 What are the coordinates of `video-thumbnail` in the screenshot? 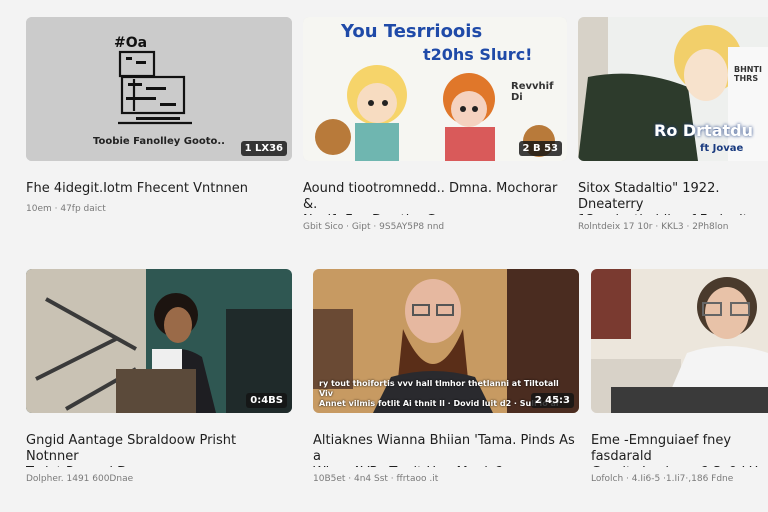 It's located at (679, 341).